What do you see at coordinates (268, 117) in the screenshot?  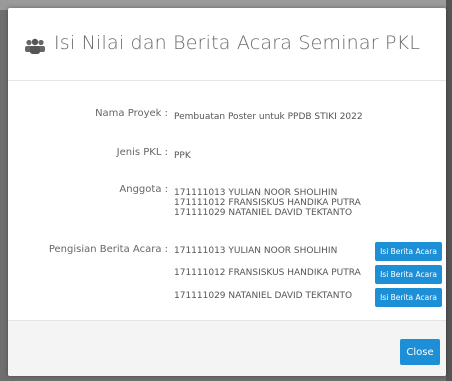 I see `nama-proyek-value: Pembuatan Poster untuk PPDB STIKI 2022` at bounding box center [268, 117].